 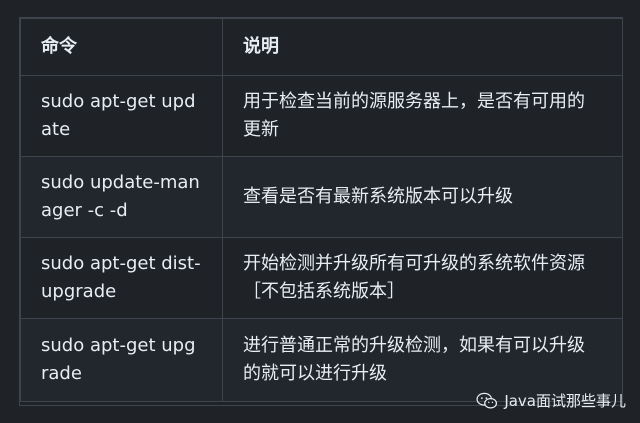 What do you see at coordinates (414, 359) in the screenshot?
I see `description-text: 进行普通正常的升级检测，如果有可以升级的就可以进行升级` at bounding box center [414, 359].